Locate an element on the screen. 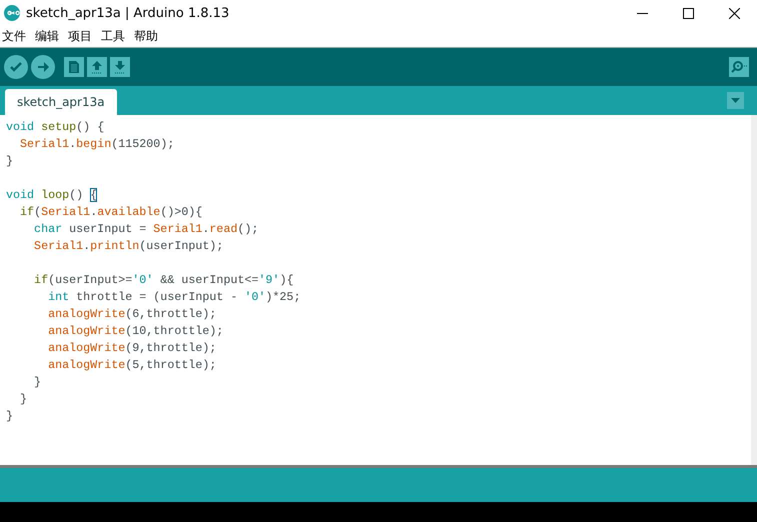  magnifier-icon is located at coordinates (739, 67).